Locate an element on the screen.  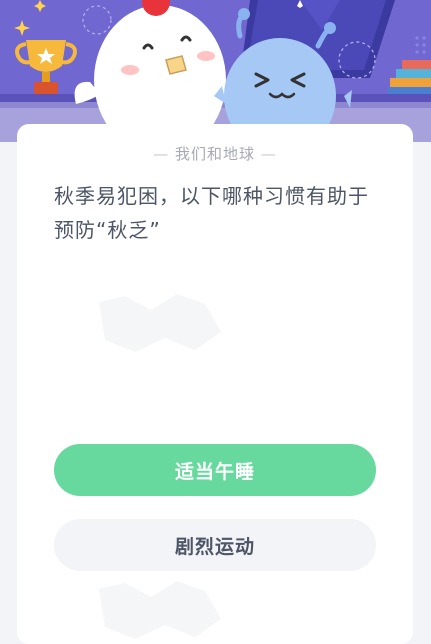
option-nap: 适当午睡 is located at coordinates (215, 470).